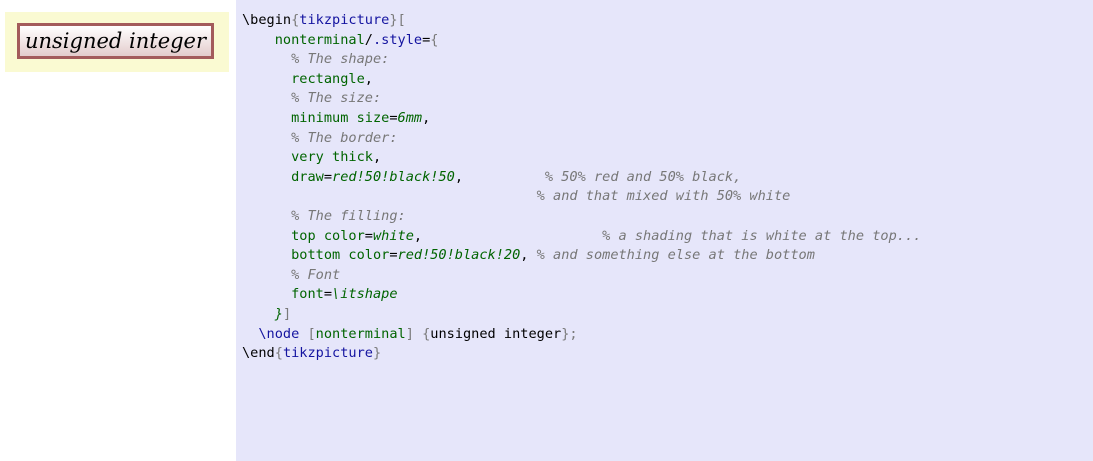 The width and height of the screenshot is (1093, 461). What do you see at coordinates (340, 255) in the screenshot?
I see `option-key: bottom color` at bounding box center [340, 255].